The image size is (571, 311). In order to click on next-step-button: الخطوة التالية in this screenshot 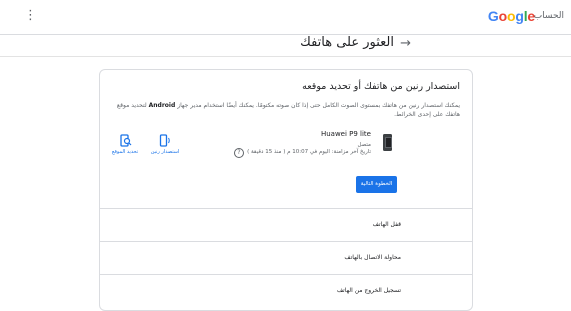, I will do `click(376, 184)`.